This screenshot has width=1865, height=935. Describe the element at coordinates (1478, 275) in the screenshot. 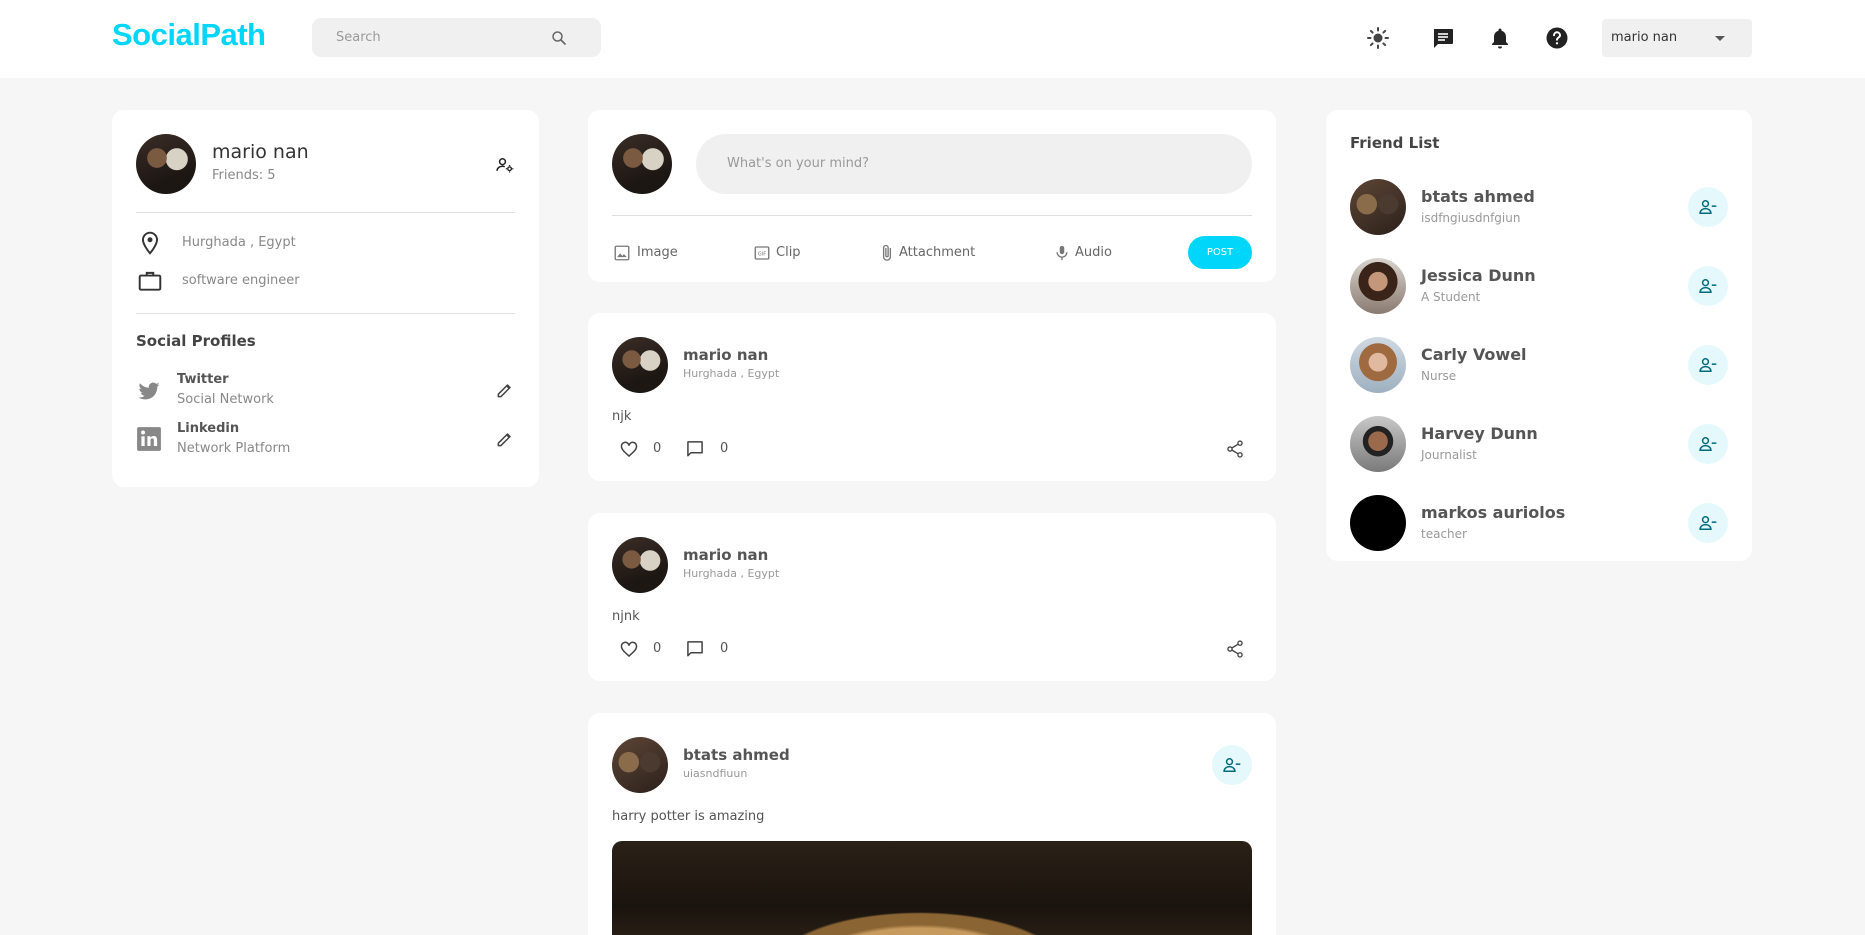

I see `friend-name: Jessica Dunn` at that location.